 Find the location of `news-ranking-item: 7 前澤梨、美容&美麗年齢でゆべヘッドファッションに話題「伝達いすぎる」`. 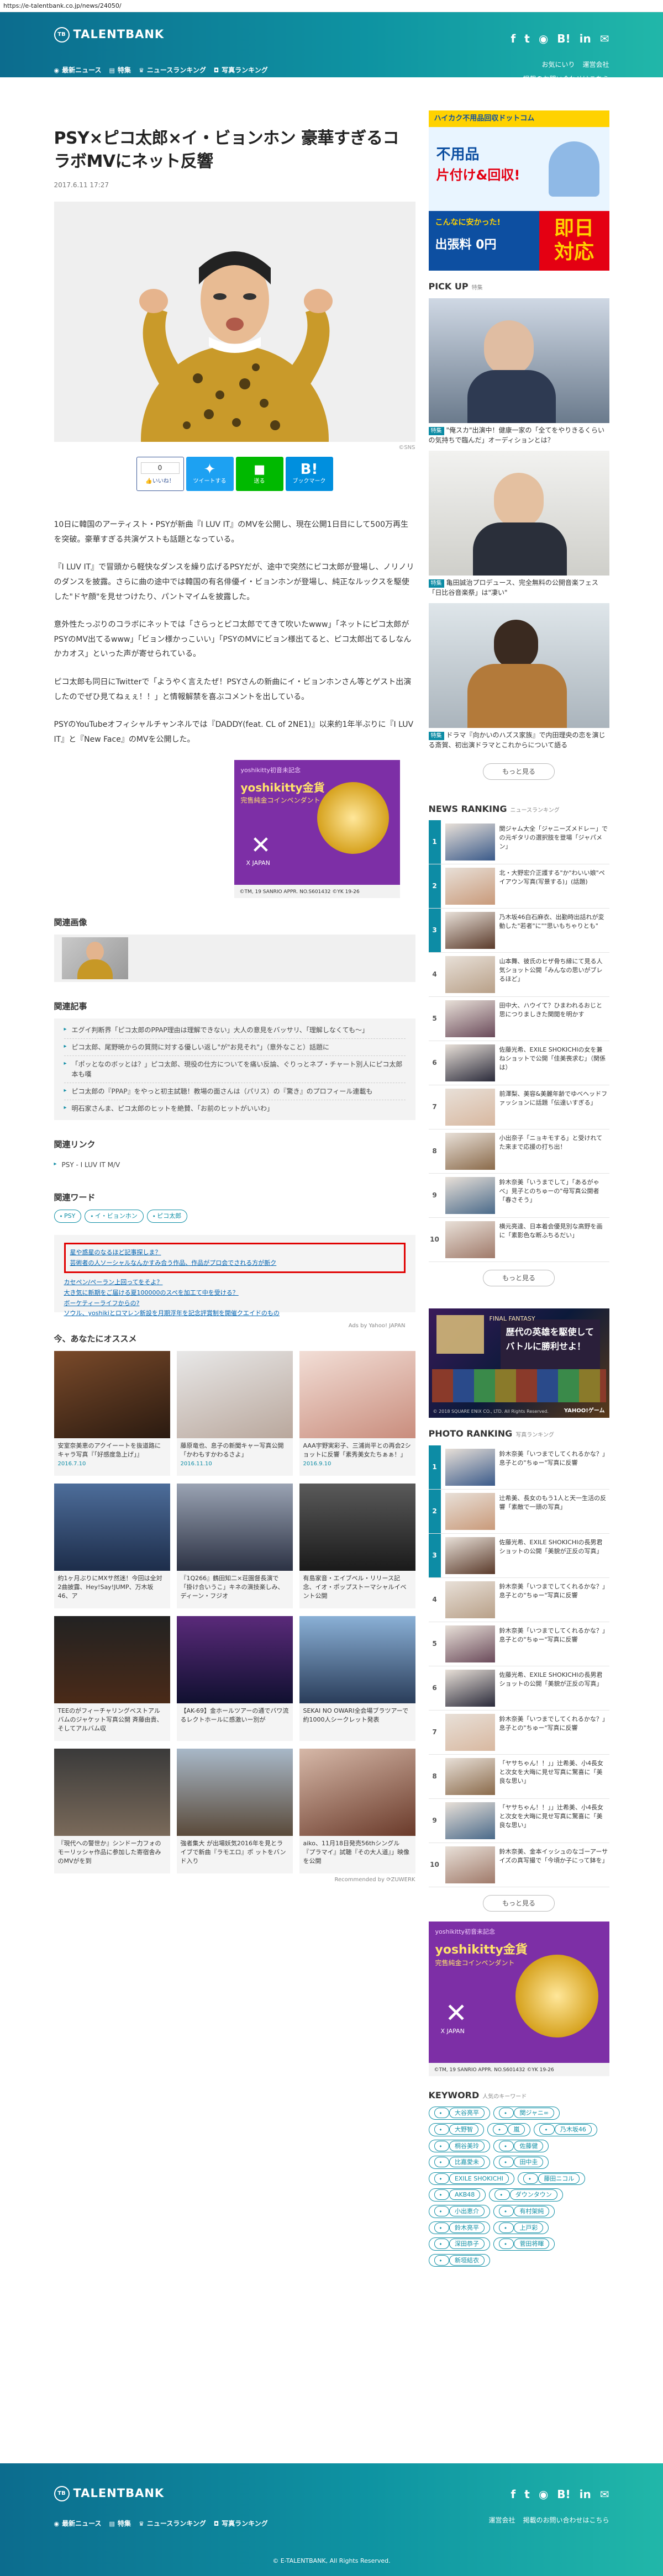

news-ranking-item: 7 前澤梨、美容&美麗年齢でゆべヘッドファッションに話題「伝達いすぎる」 is located at coordinates (518, 1107).